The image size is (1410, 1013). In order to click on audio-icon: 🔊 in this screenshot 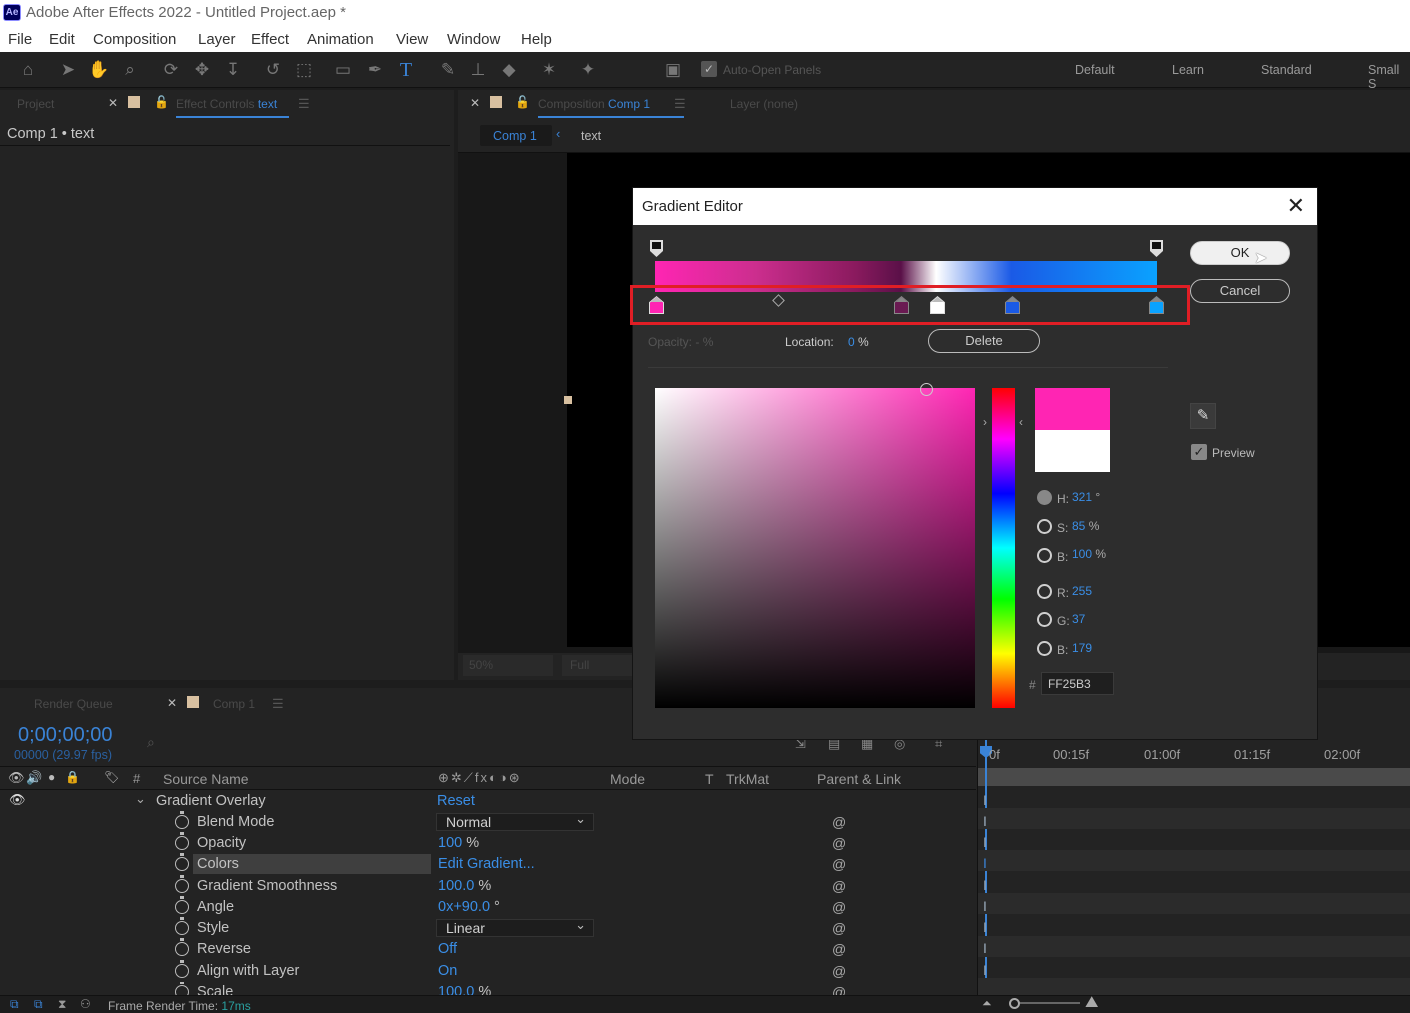, I will do `click(34, 778)`.